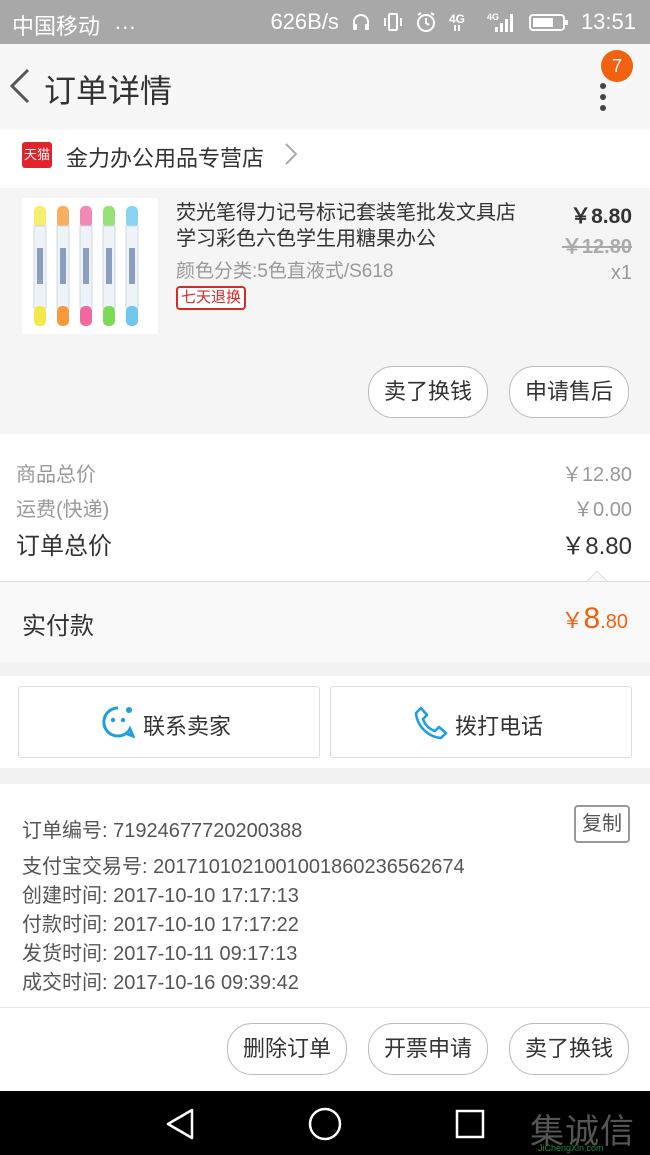 The width and height of the screenshot is (650, 1155). I want to click on goods-total-label: 商品总价, so click(56, 475).